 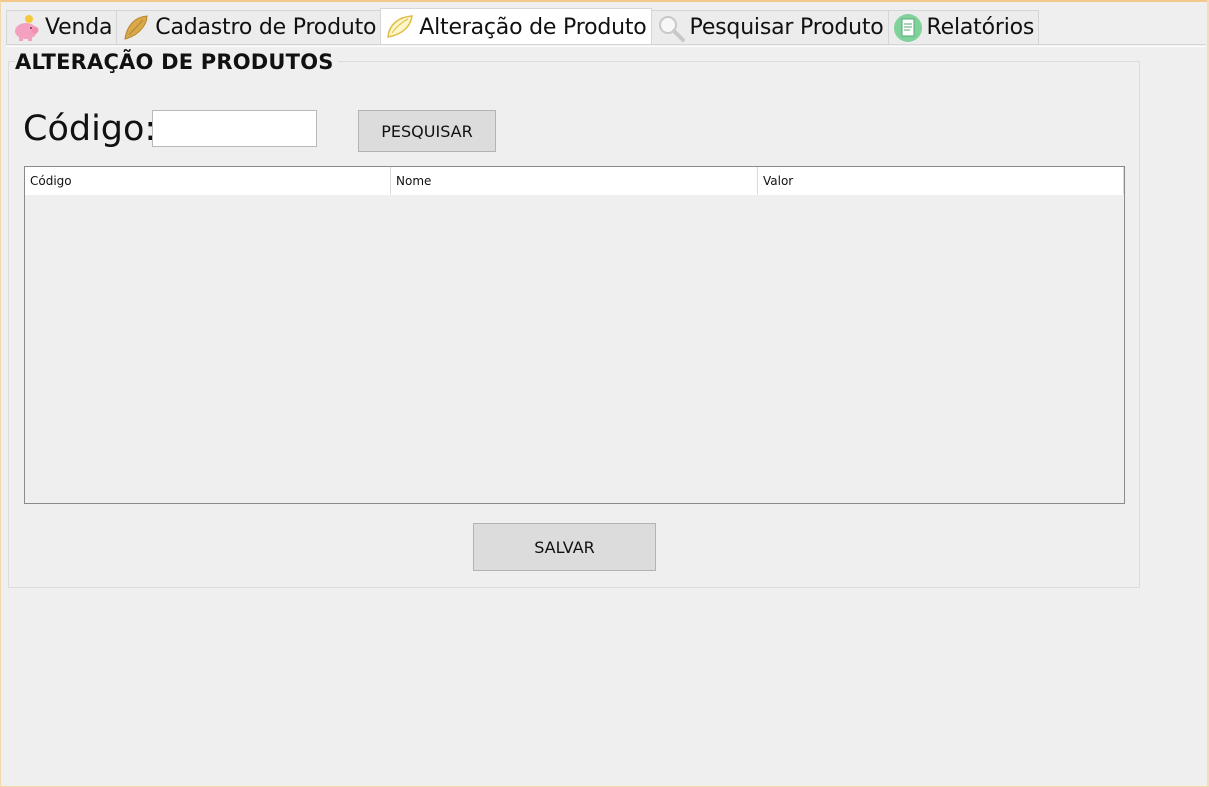 I want to click on tab-relatorios: Relatórios, so click(x=963, y=27).